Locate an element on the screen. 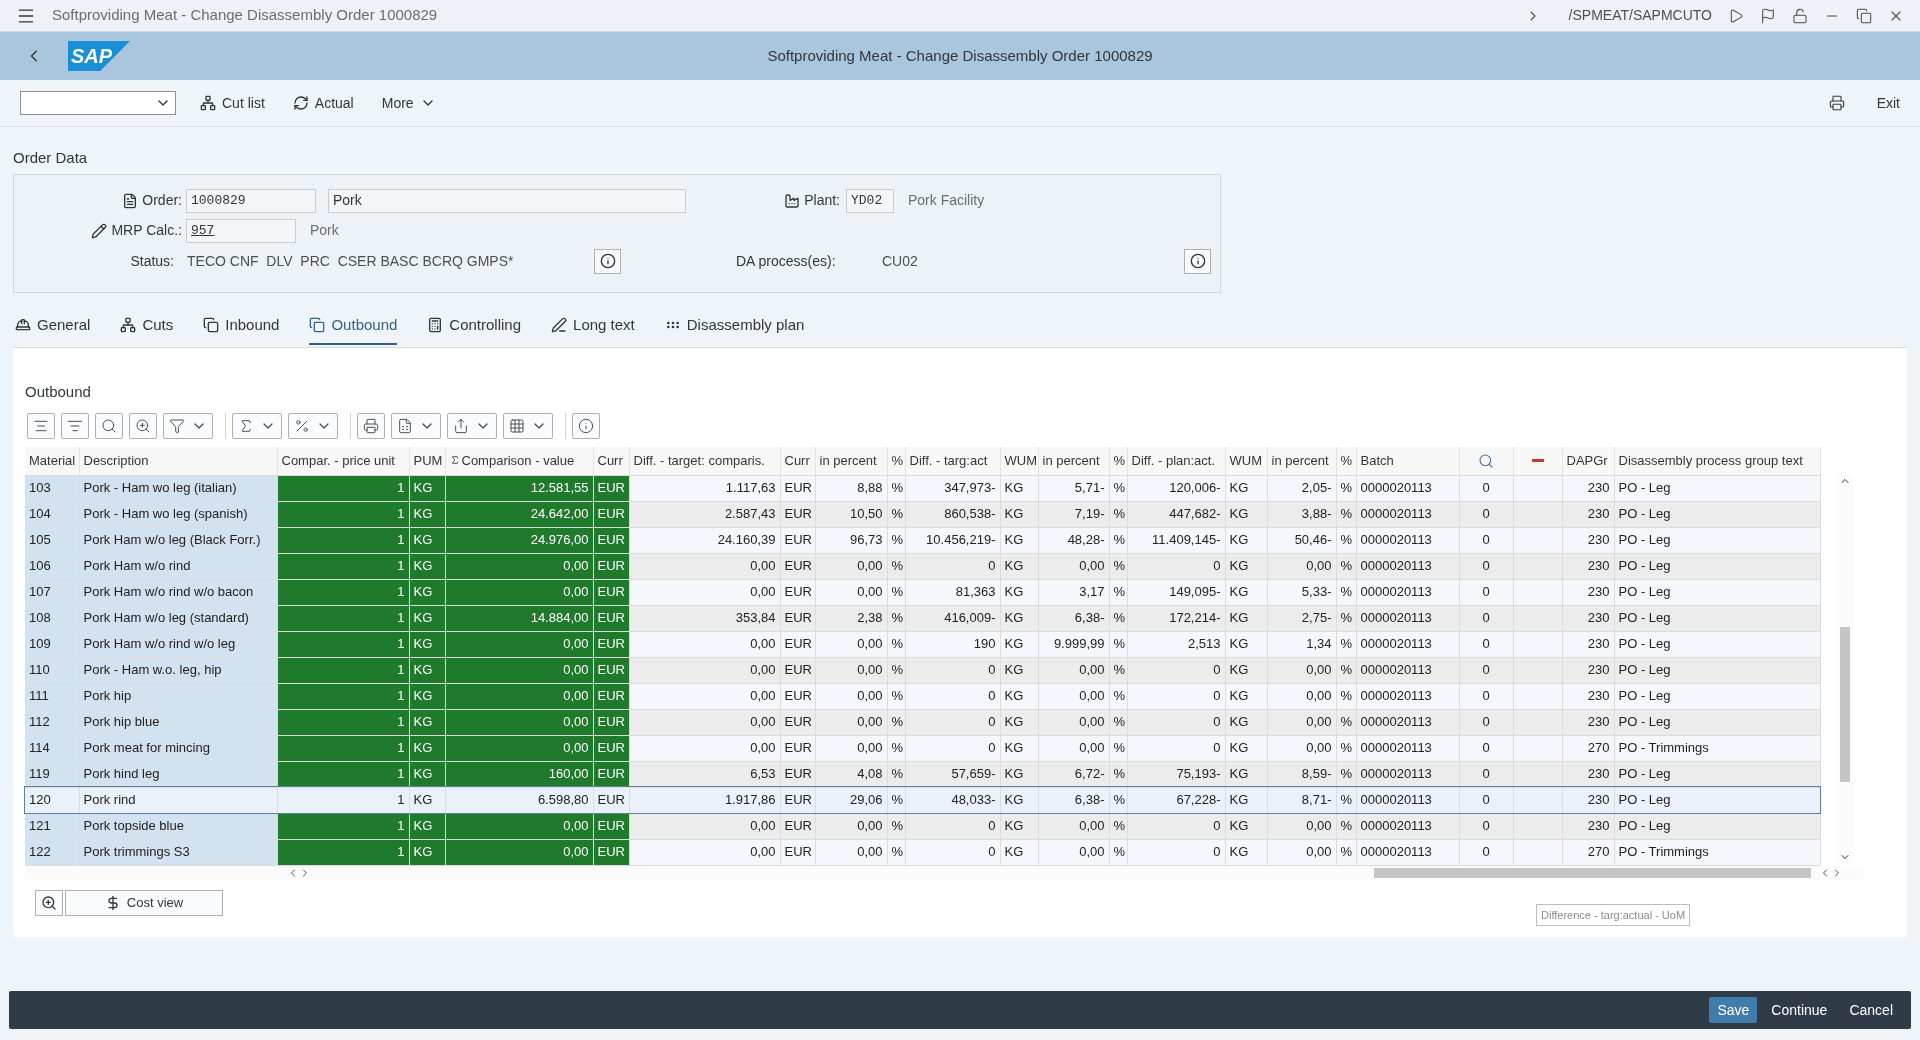  table-row: 105 Pork Ham w/o leg (Black Forr.) 1 KG 24.976,00 EUR 24.160,39 EUR 96,73 % 10.456,219- KG 48,28- % 11.409,145- KG 50,46- % 0000020113 0 230 PO - Leg is located at coordinates (922, 540).